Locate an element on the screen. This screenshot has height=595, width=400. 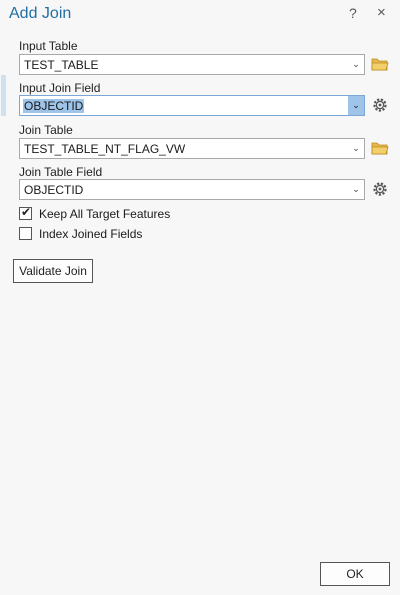
join-table-label: Join Table is located at coordinates (46, 130).